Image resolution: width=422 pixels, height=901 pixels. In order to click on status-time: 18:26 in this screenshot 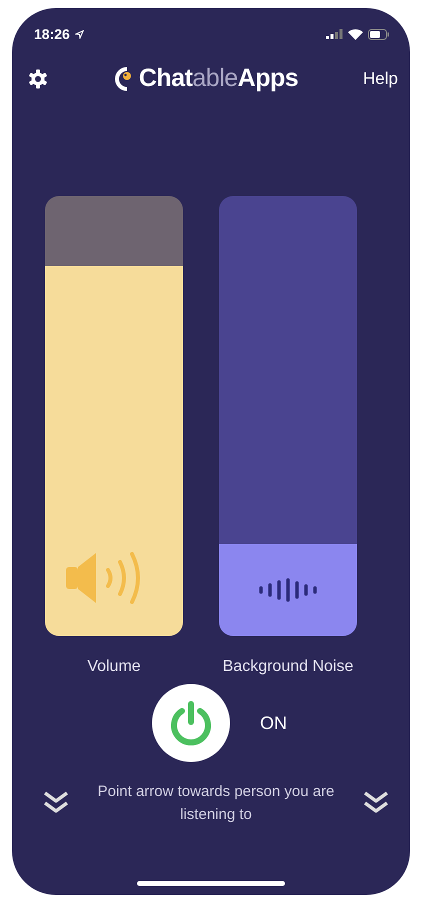, I will do `click(52, 34)`.